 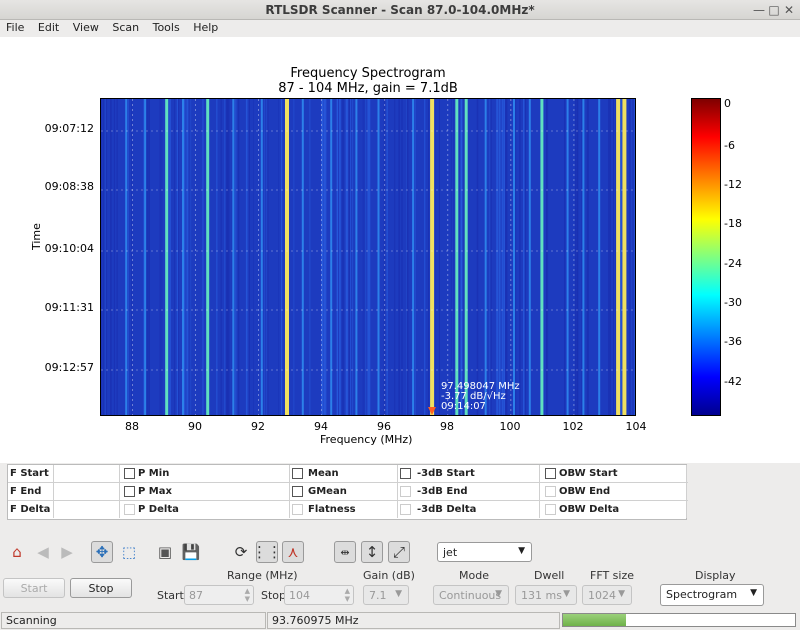 I want to click on menu-tools: Tools, so click(x=166, y=27).